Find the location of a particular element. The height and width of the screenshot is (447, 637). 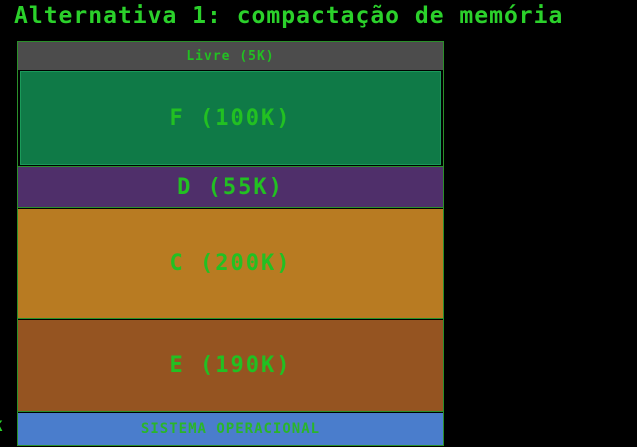

memory-block-d: D (55K) is located at coordinates (230, 187).